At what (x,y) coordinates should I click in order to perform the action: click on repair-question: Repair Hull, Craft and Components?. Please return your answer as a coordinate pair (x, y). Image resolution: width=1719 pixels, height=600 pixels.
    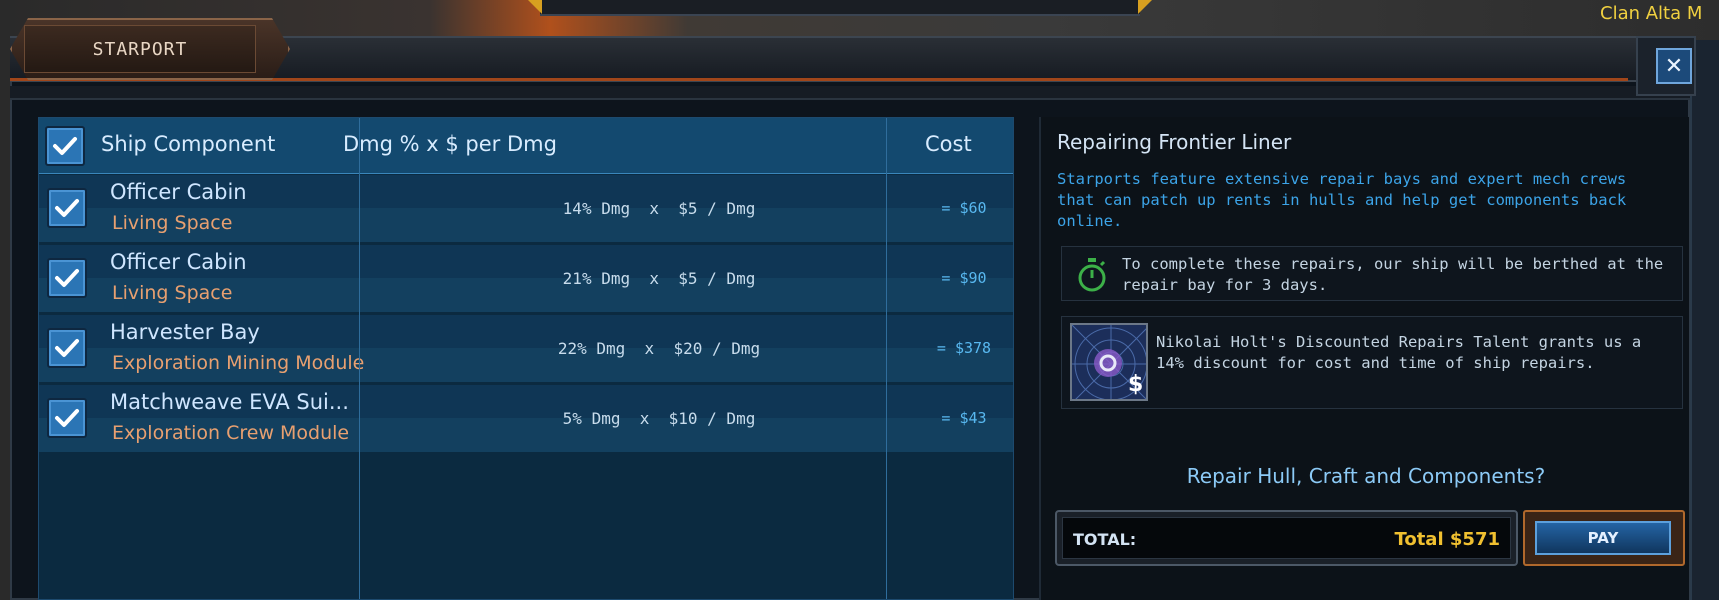
    Looking at the image, I should click on (1366, 476).